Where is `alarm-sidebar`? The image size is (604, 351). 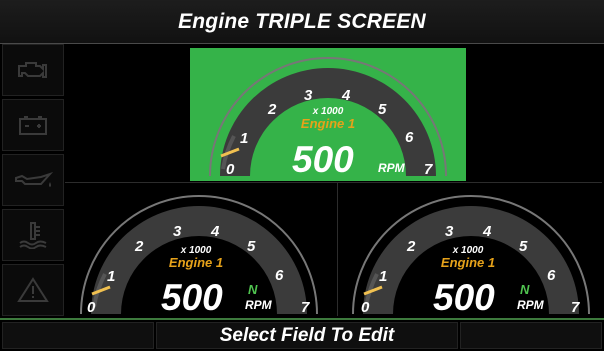
alarm-sidebar is located at coordinates (33, 180).